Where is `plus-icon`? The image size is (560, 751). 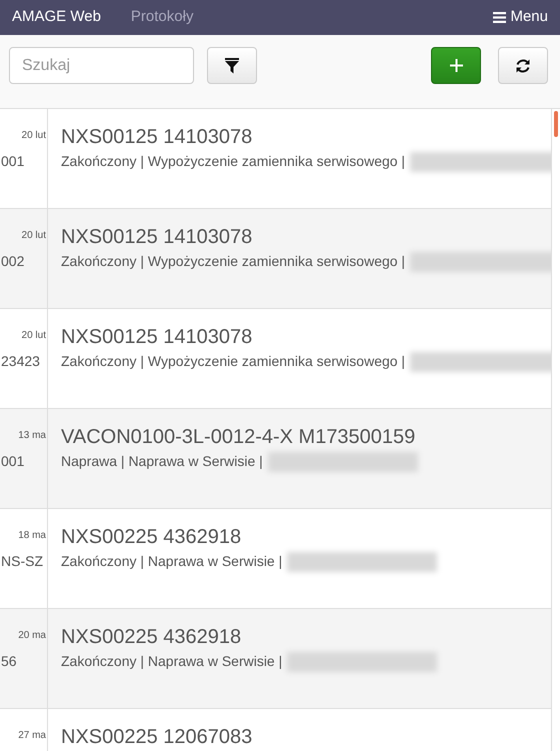 plus-icon is located at coordinates (456, 65).